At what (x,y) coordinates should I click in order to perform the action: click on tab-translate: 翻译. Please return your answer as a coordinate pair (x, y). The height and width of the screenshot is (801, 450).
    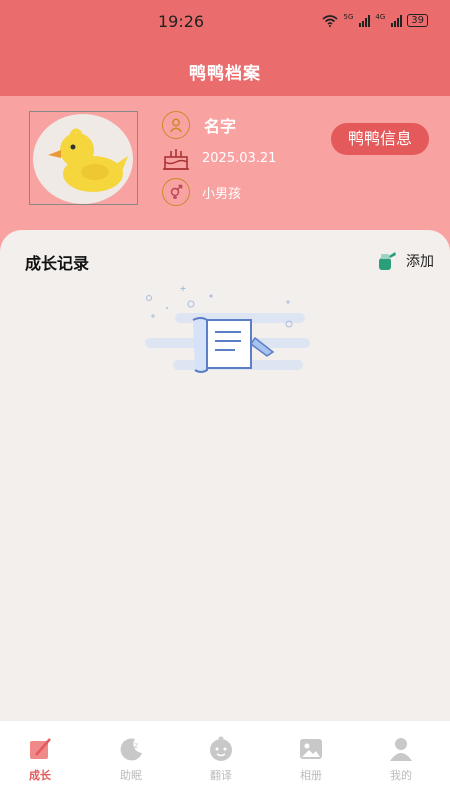
    Looking at the image, I should click on (221, 759).